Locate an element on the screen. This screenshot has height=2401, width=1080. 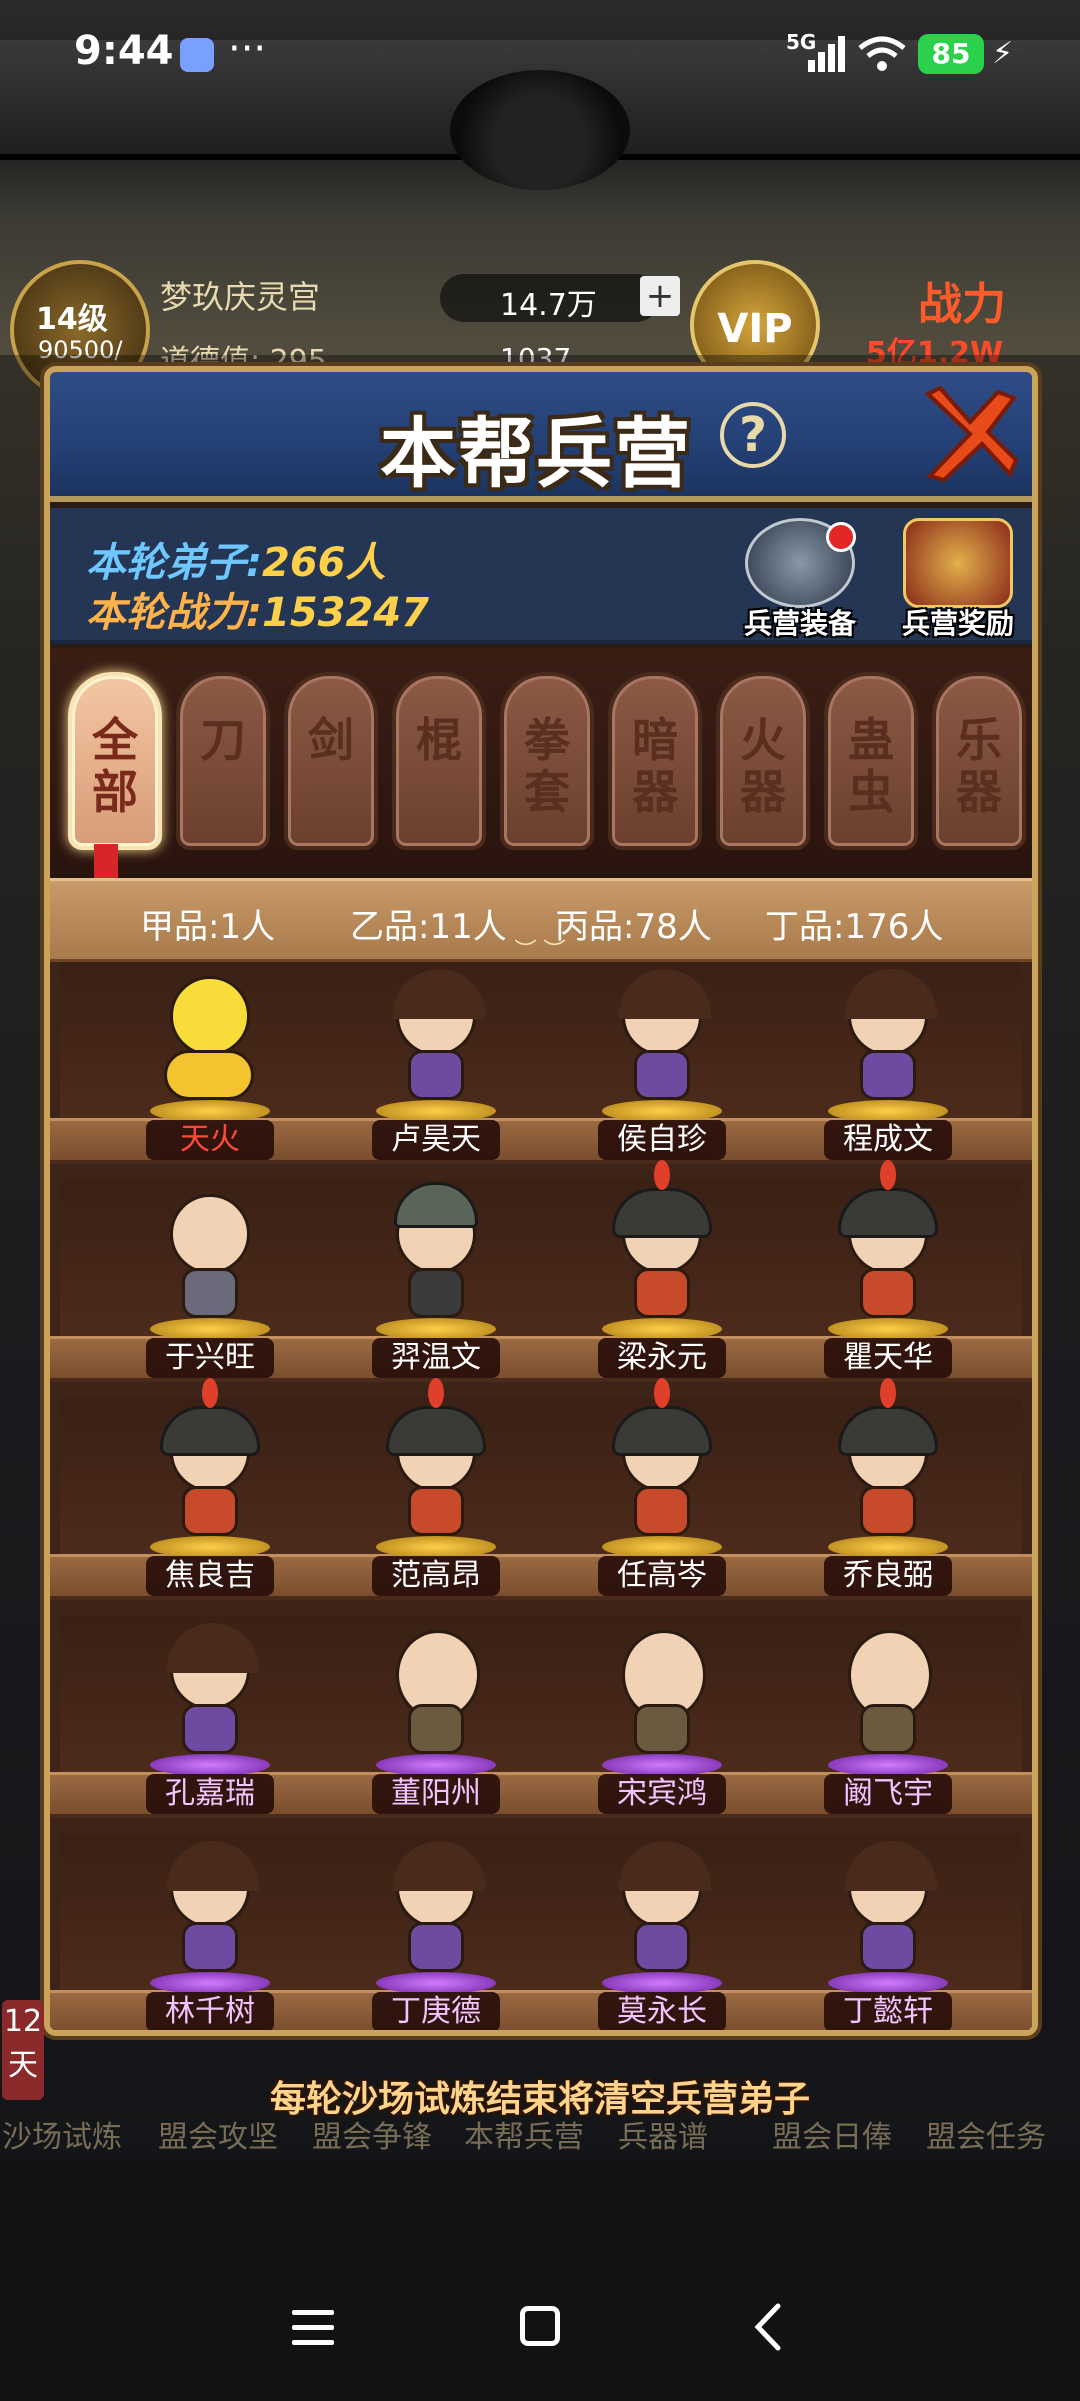
barracks-reset-notice: 每轮沙场试炼结束将清空兵营弟子 is located at coordinates (539, 2099).